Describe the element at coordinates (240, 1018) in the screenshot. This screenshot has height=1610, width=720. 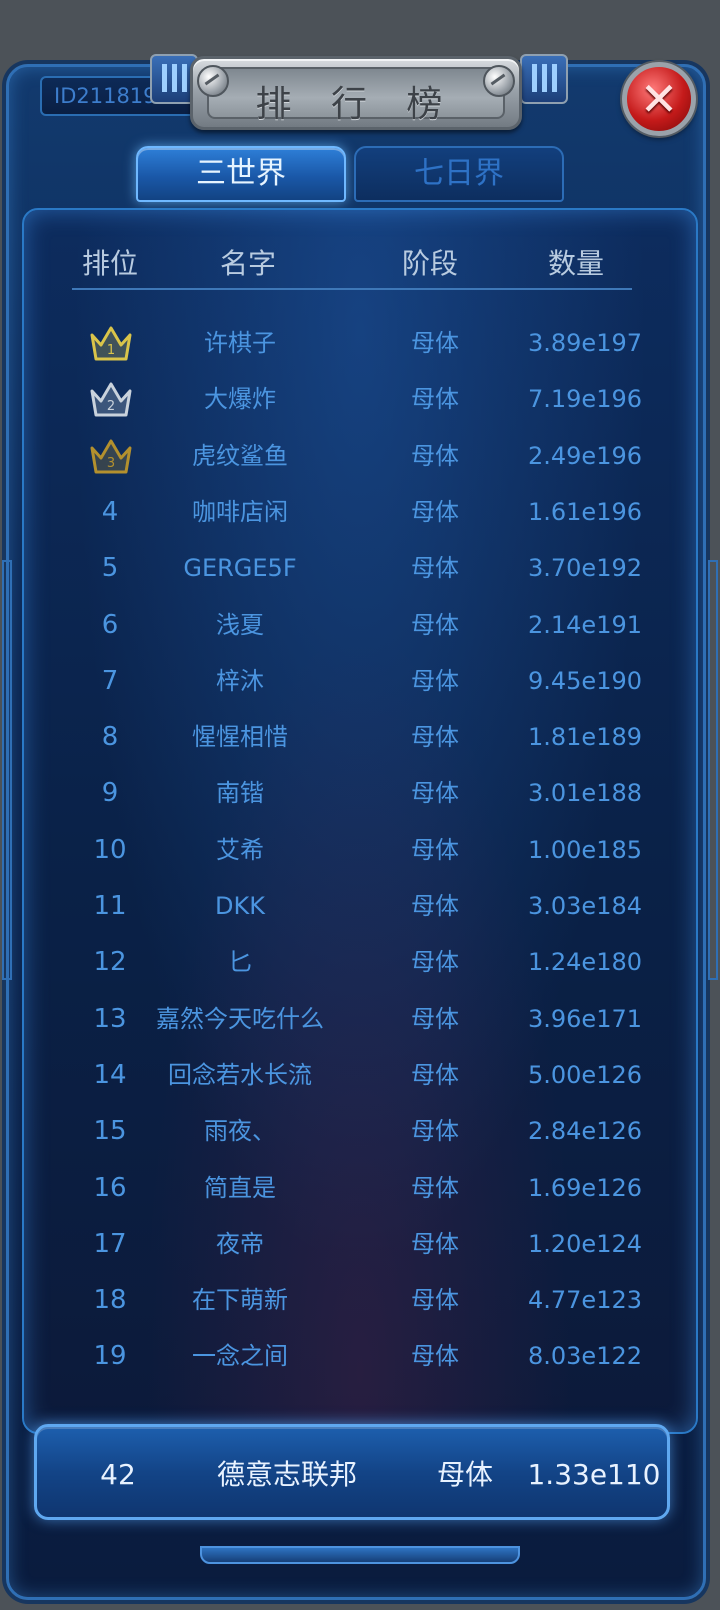
I see `player-name: 嘉然今天吃什么` at that location.